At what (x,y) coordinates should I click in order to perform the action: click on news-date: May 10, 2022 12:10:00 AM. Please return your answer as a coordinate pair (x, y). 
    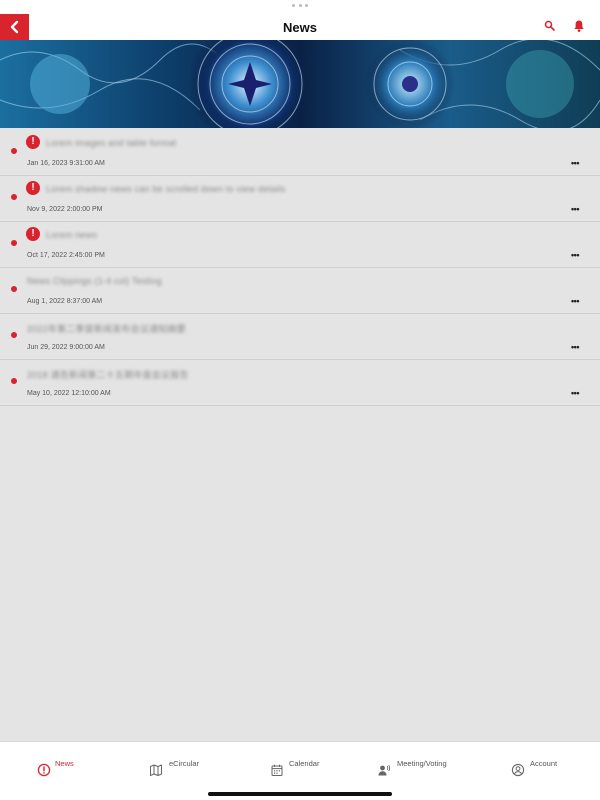
    Looking at the image, I should click on (69, 393).